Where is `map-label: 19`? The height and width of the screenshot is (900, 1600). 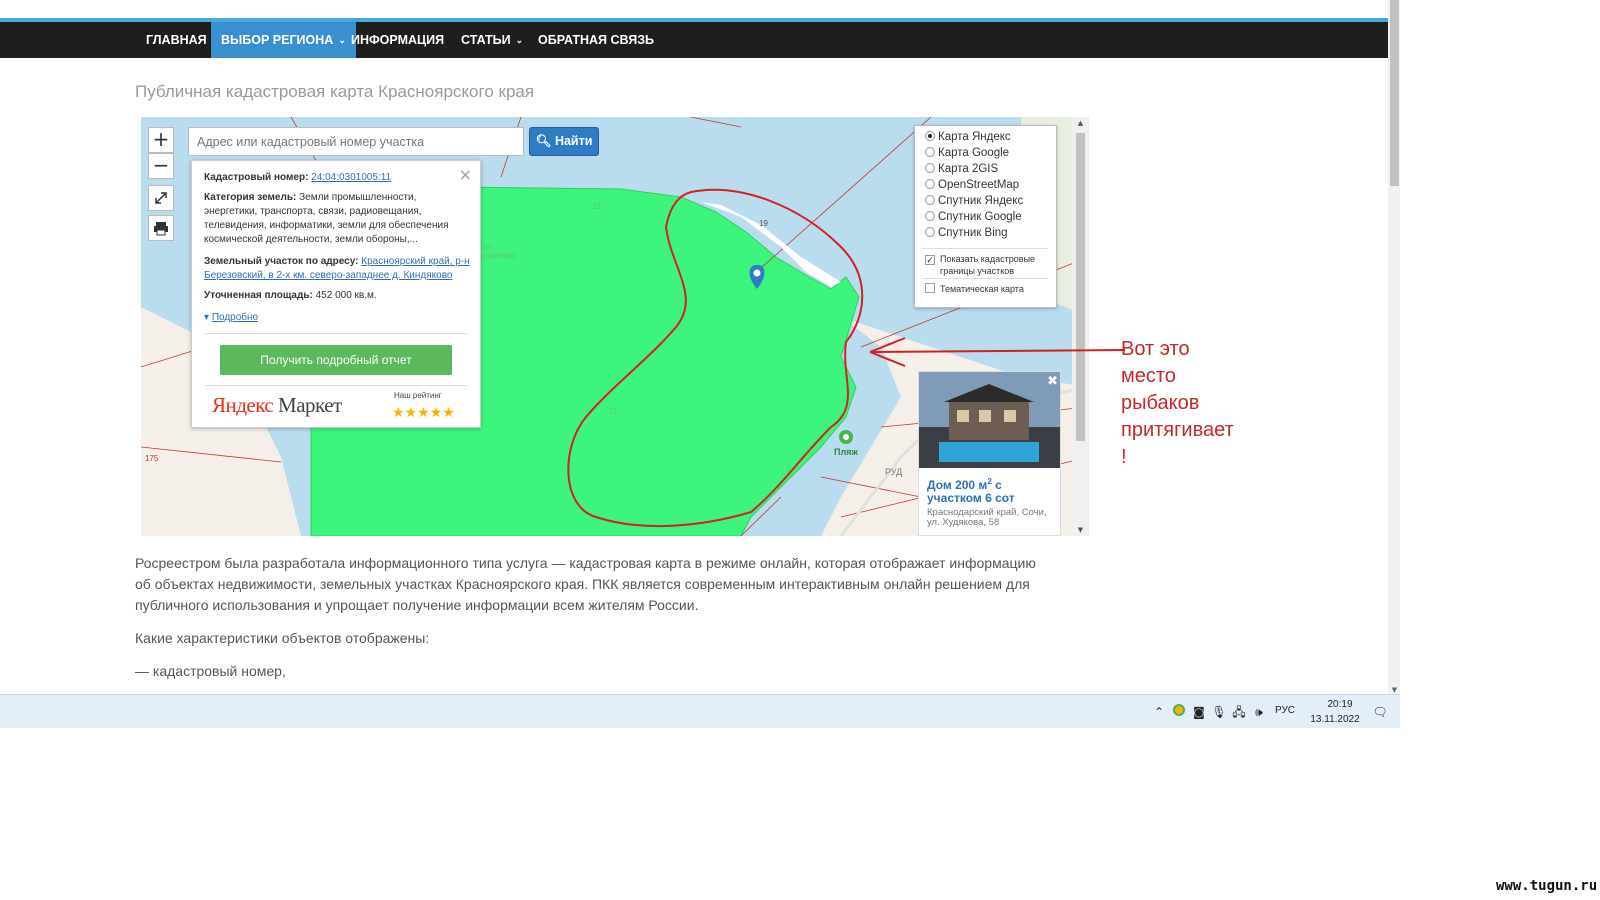 map-label: 19 is located at coordinates (763, 223).